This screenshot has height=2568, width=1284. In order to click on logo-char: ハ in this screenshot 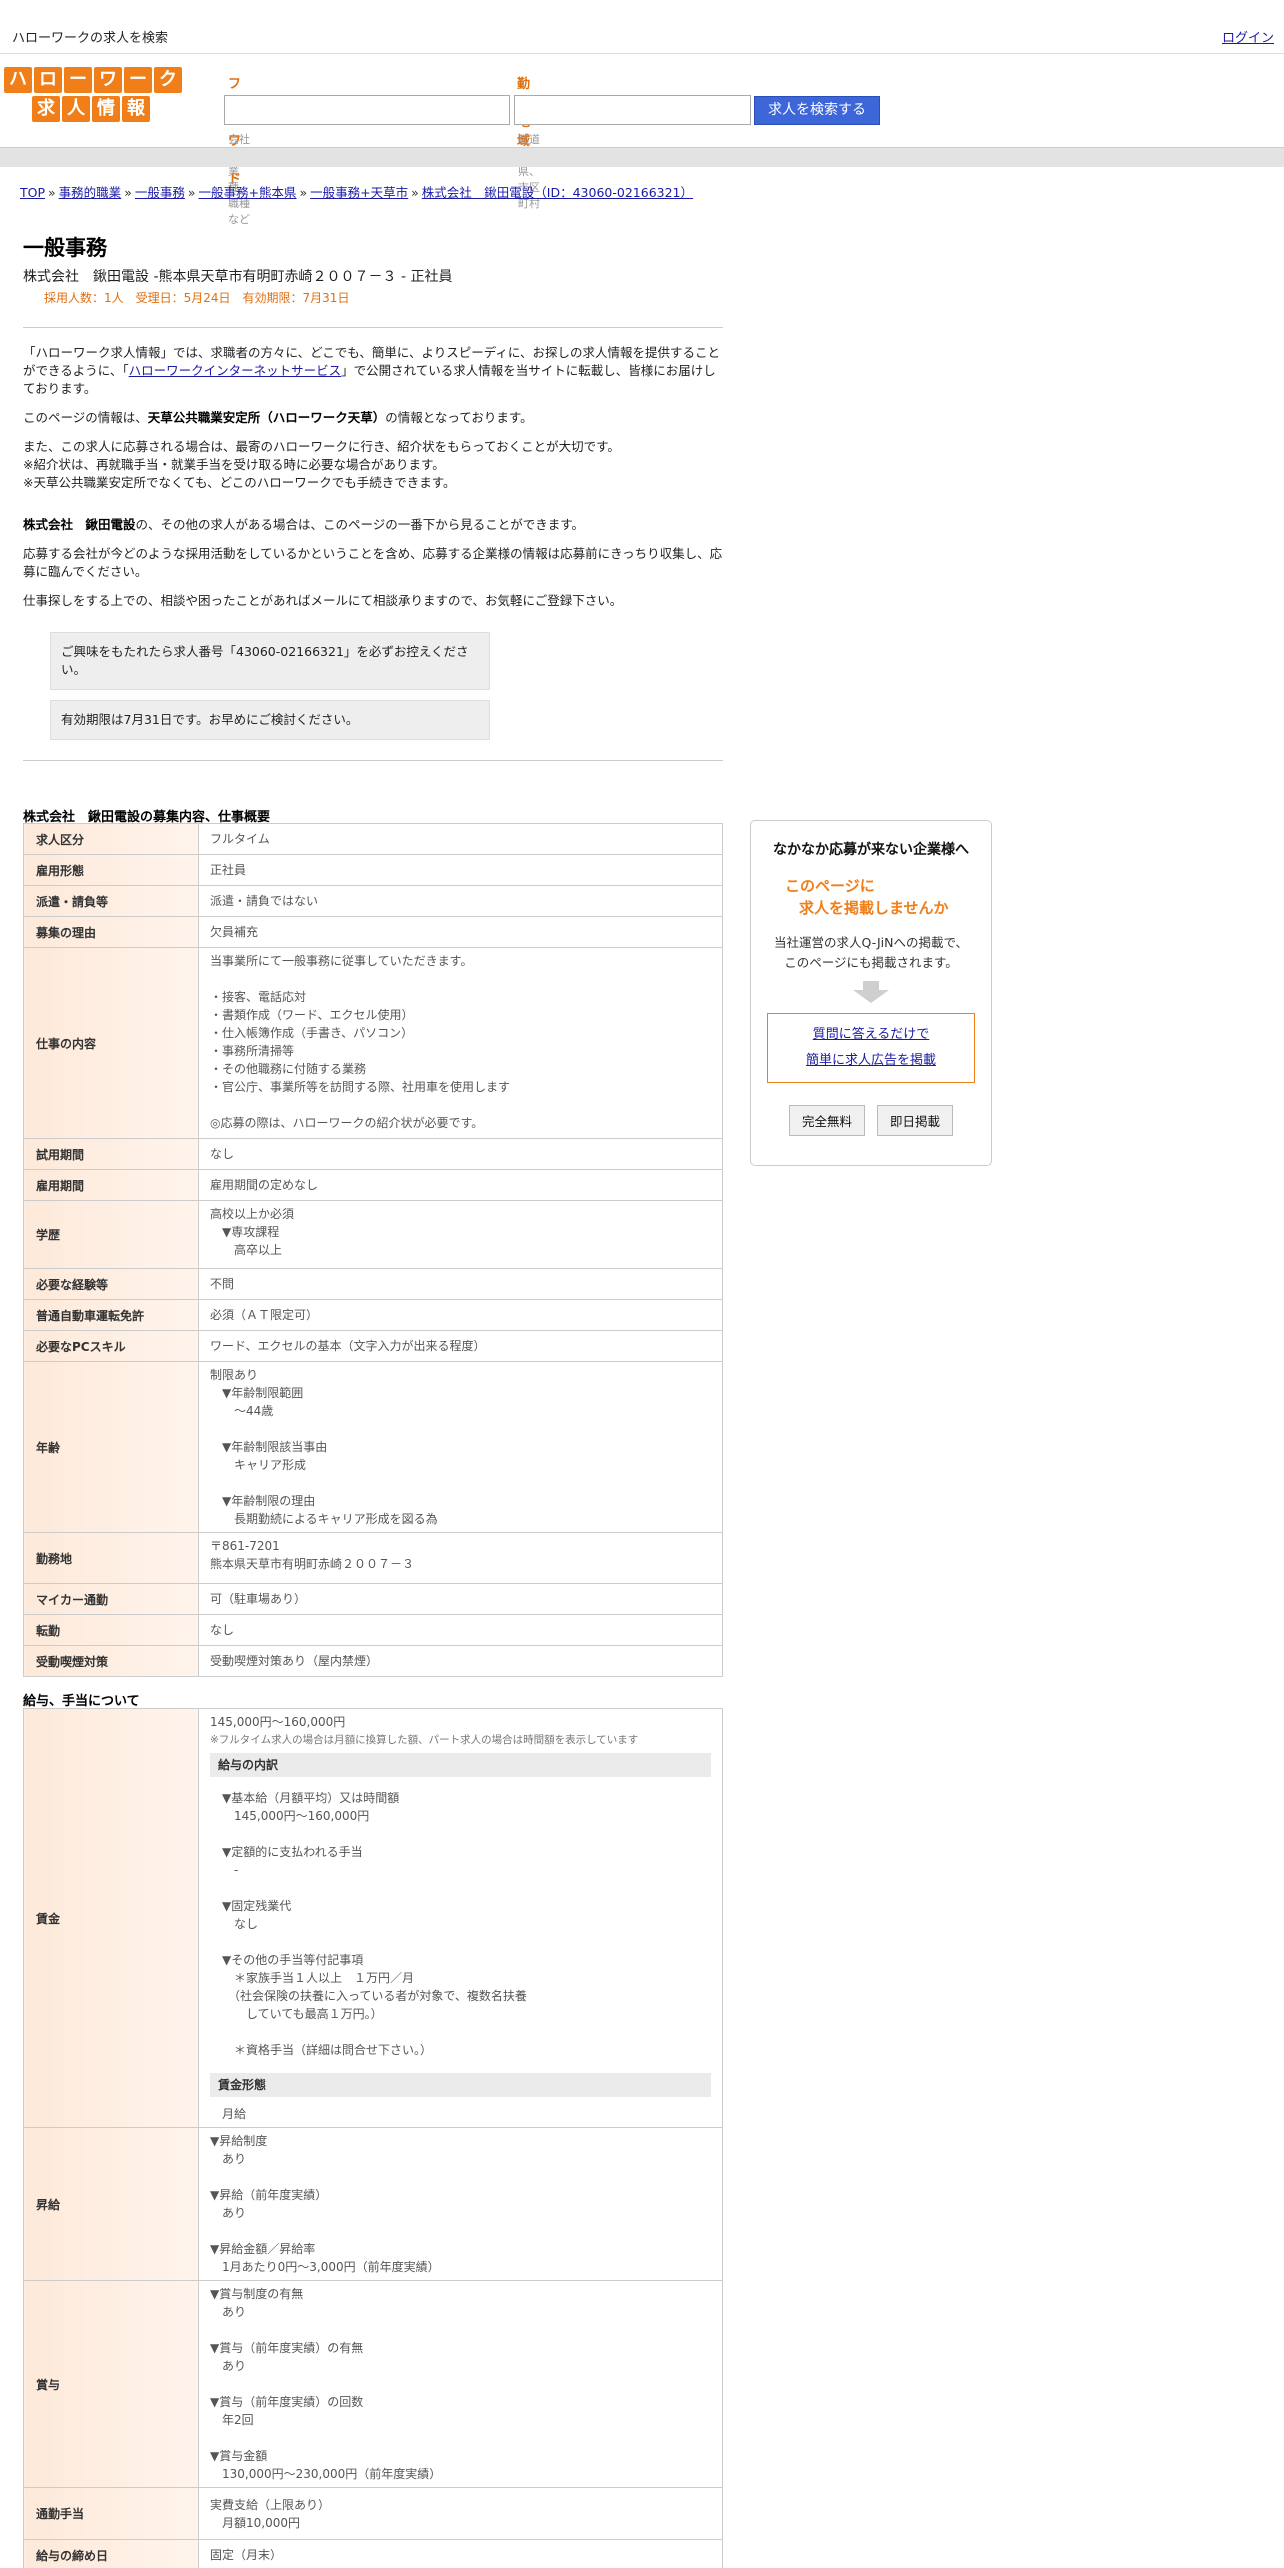, I will do `click(18, 80)`.